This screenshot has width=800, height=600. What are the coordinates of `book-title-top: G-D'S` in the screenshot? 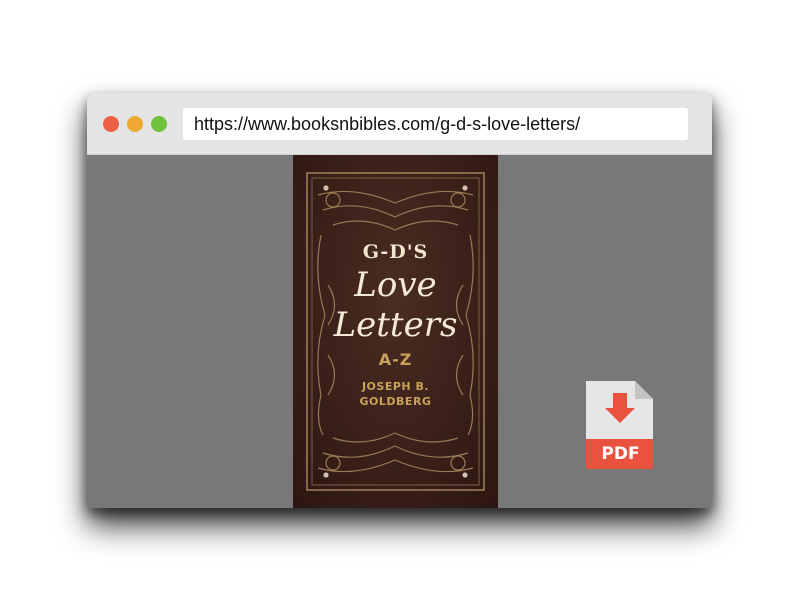 It's located at (395, 252).